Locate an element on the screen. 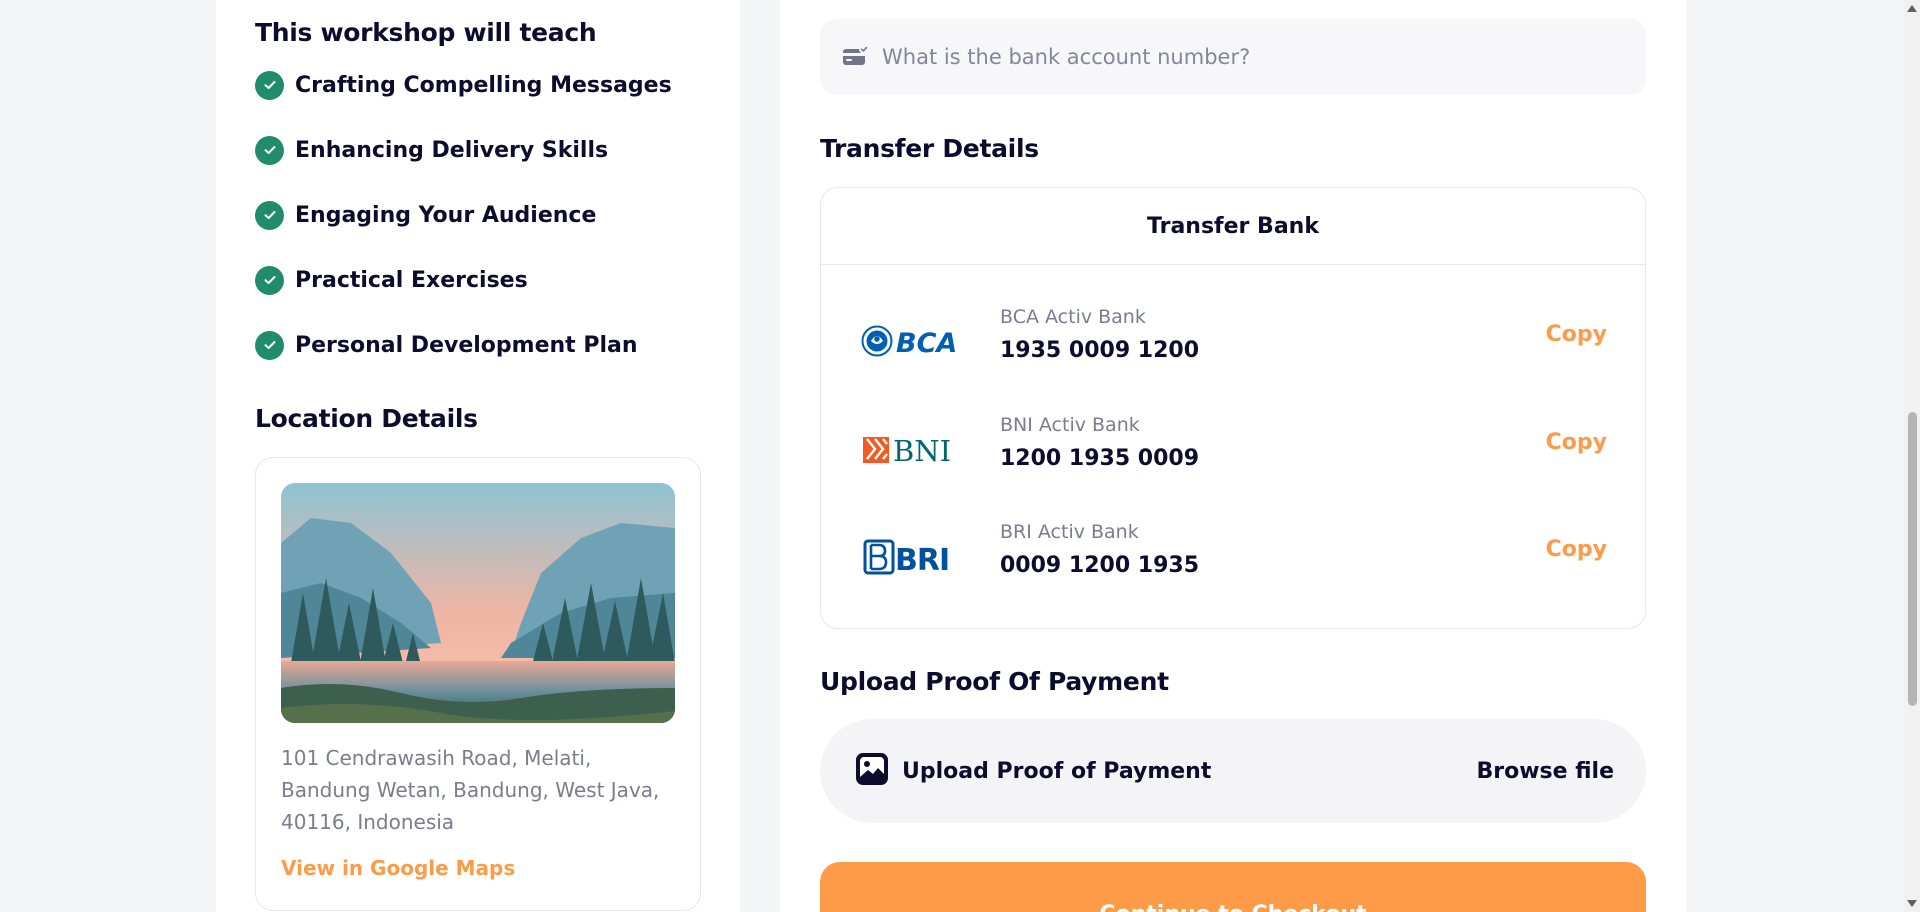 This screenshot has width=1920, height=912. benefit-label: Enhancing Delivery Skills is located at coordinates (452, 150).